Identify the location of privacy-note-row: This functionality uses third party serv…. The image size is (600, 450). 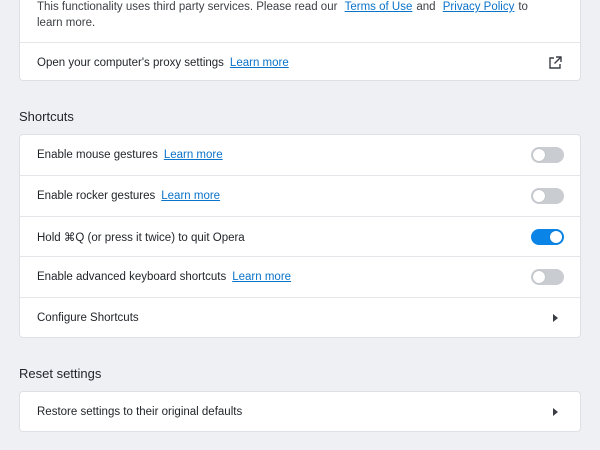
(300, 21).